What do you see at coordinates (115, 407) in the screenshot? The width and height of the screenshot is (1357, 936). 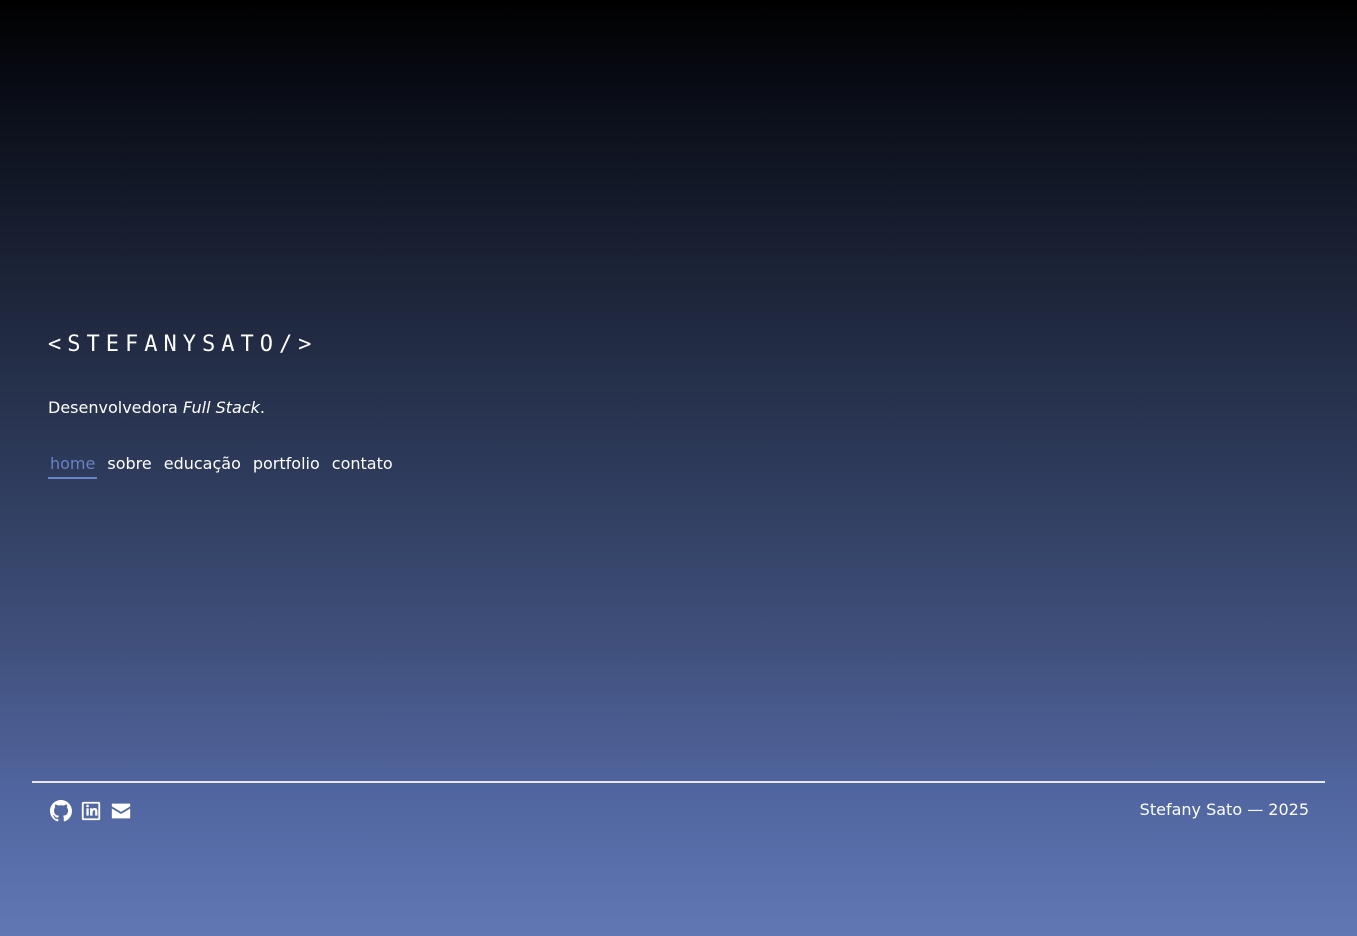 I see `tagline-prefix: Desenvolvedora` at bounding box center [115, 407].